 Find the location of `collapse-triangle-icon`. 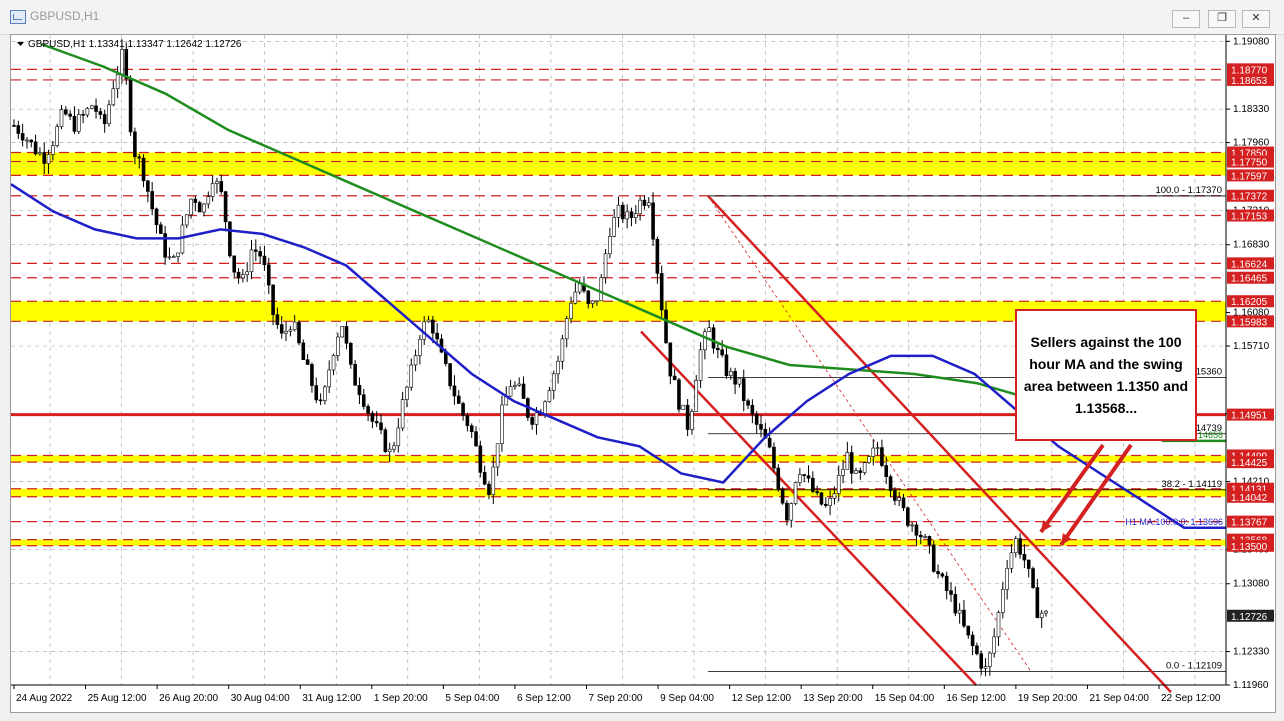

collapse-triangle-icon is located at coordinates (20, 44).